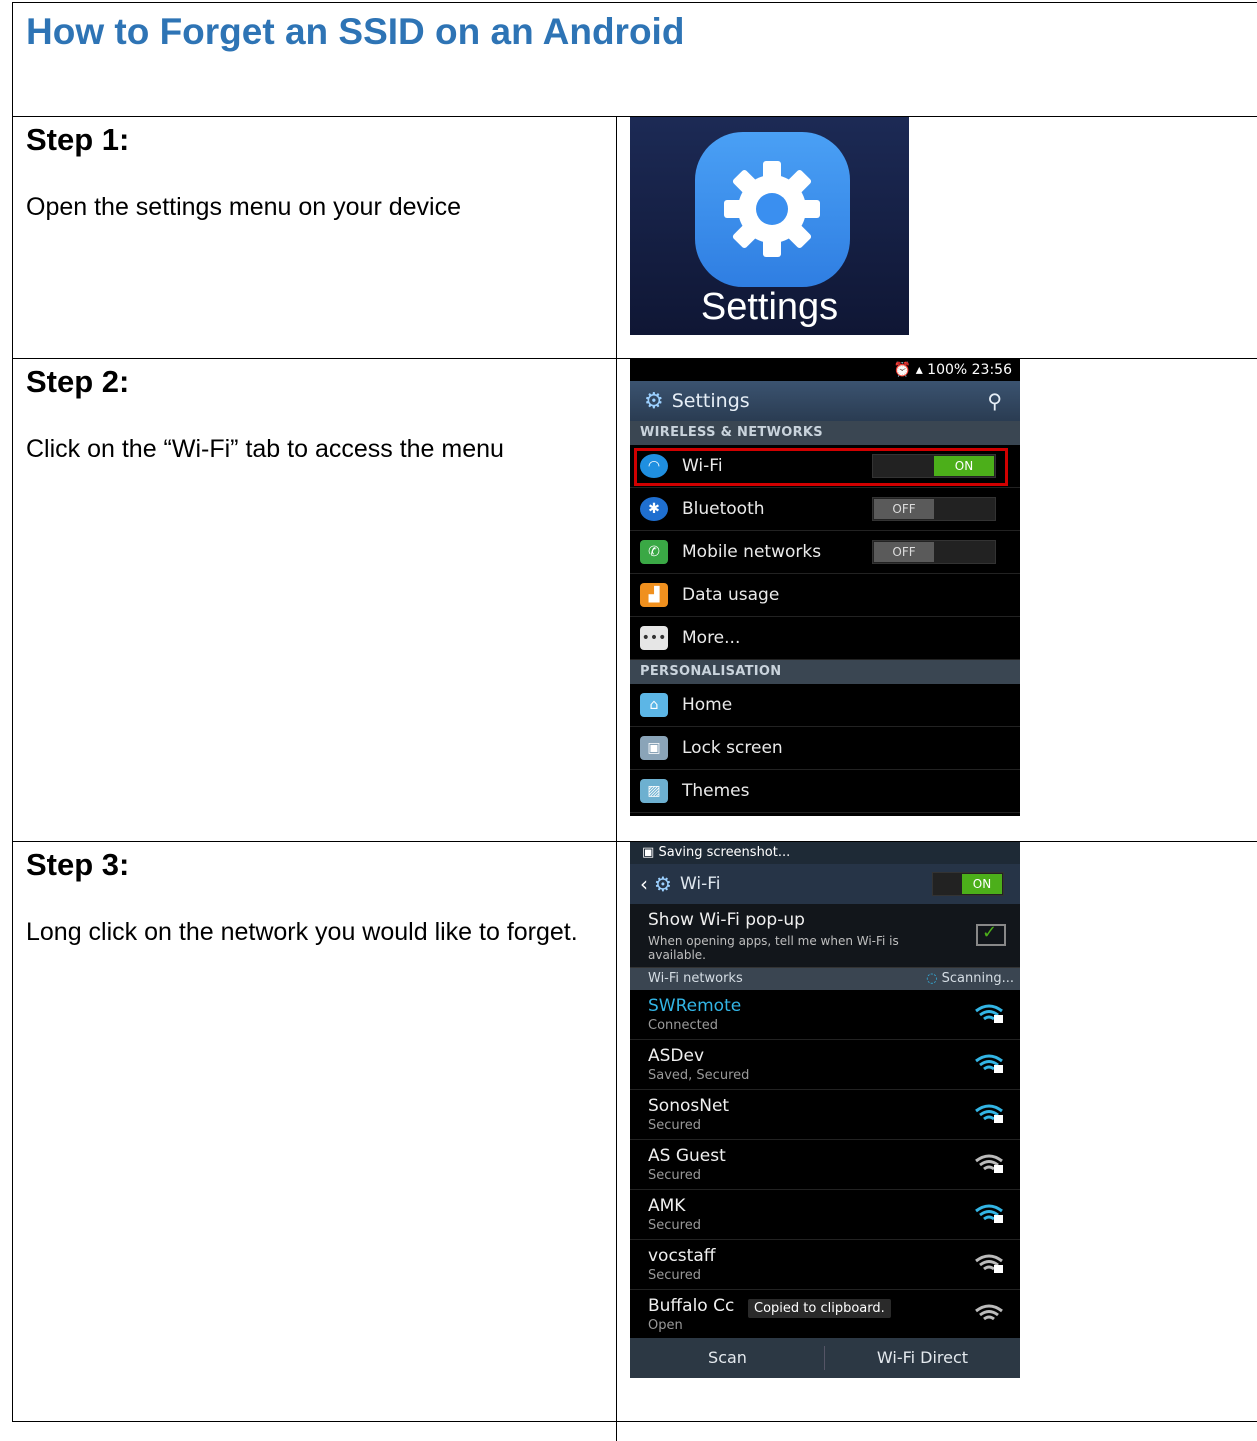  Describe the element at coordinates (654, 401) in the screenshot. I see `gear-icon: ⚙` at that location.